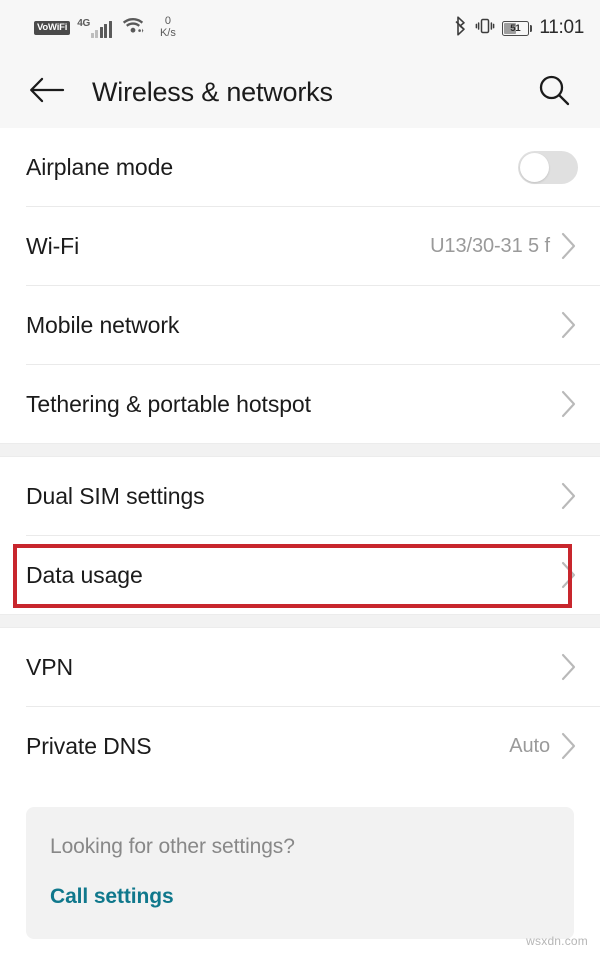 This screenshot has height=956, width=600. I want to click on settings-row-airplane-mode: Airplane mode, so click(300, 167).